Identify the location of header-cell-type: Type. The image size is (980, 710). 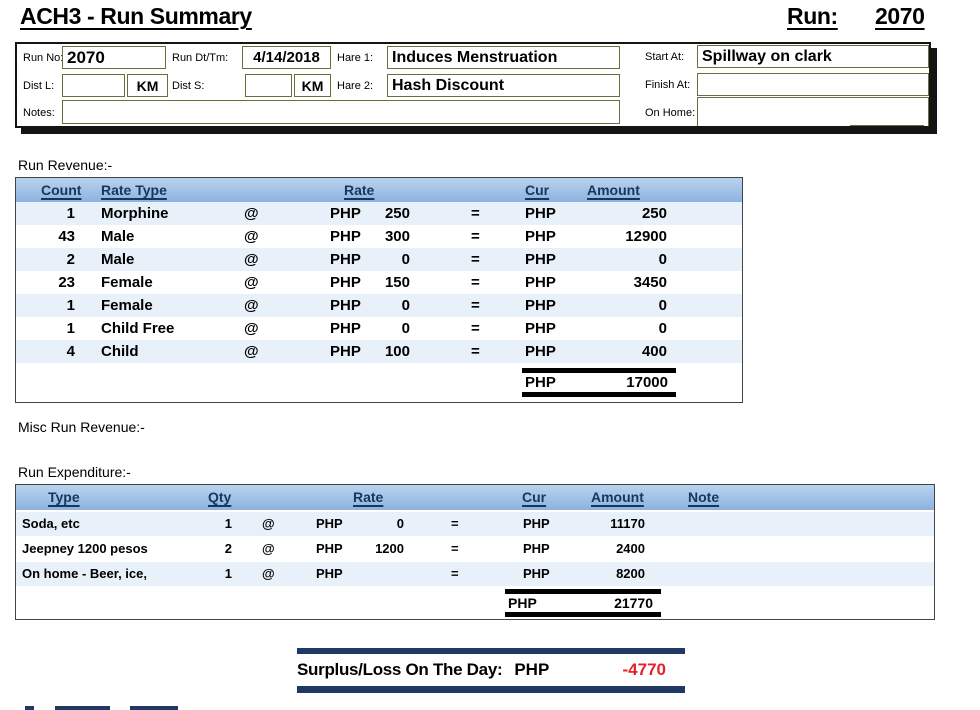
(64, 497).